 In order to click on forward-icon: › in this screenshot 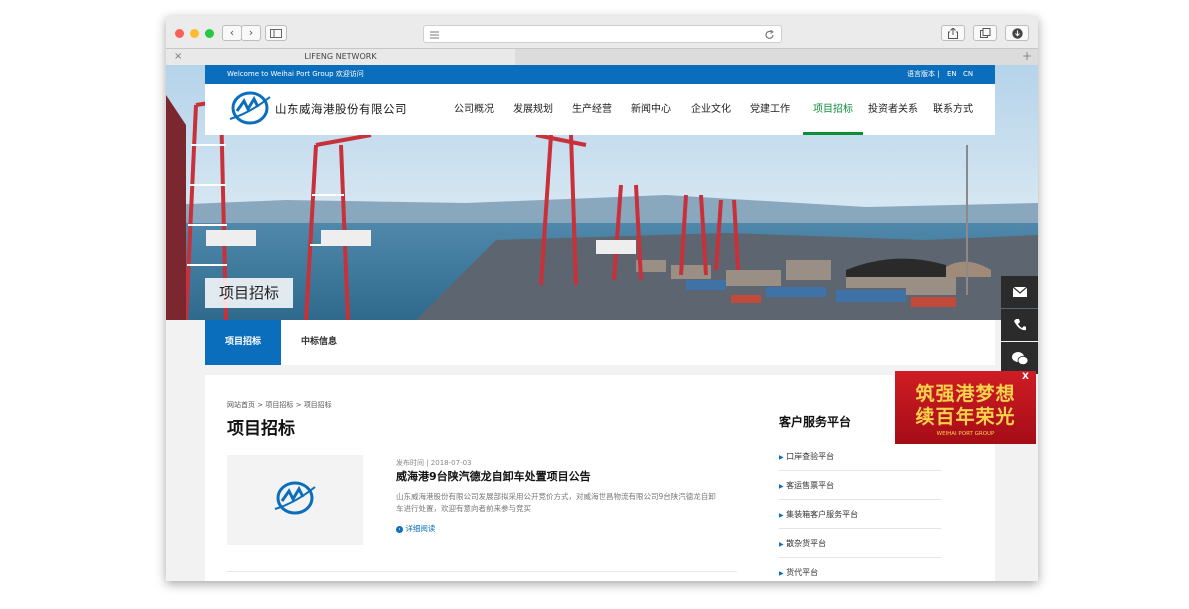, I will do `click(251, 33)`.